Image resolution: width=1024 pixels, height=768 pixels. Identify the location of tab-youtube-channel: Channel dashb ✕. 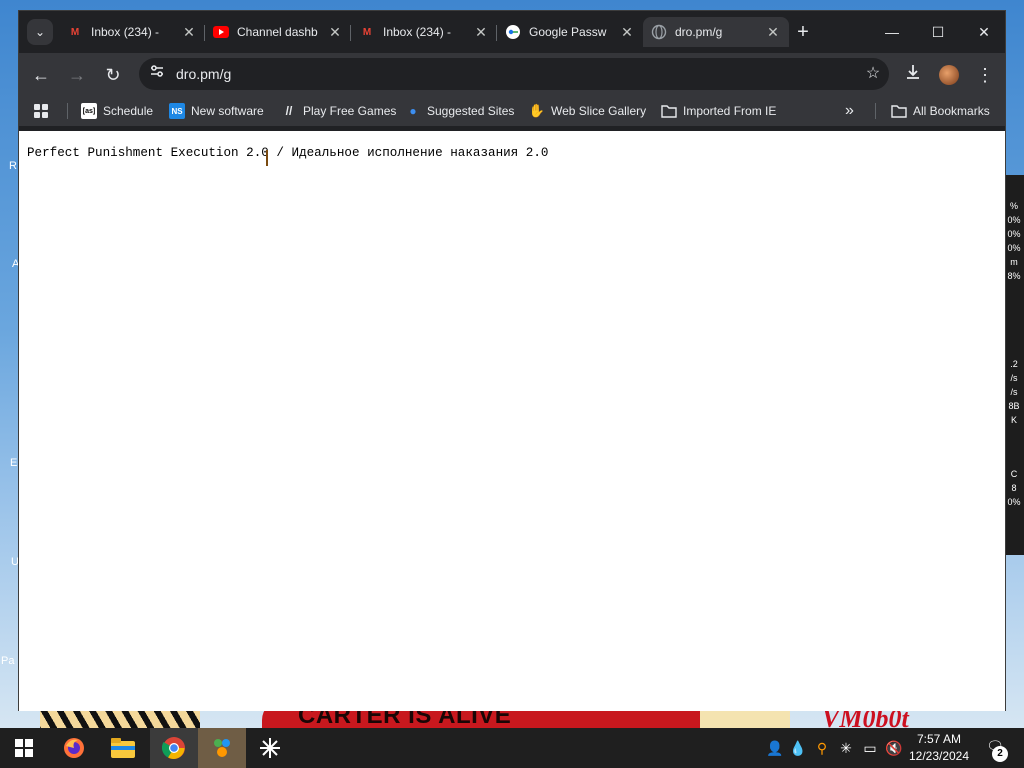
(278, 32).